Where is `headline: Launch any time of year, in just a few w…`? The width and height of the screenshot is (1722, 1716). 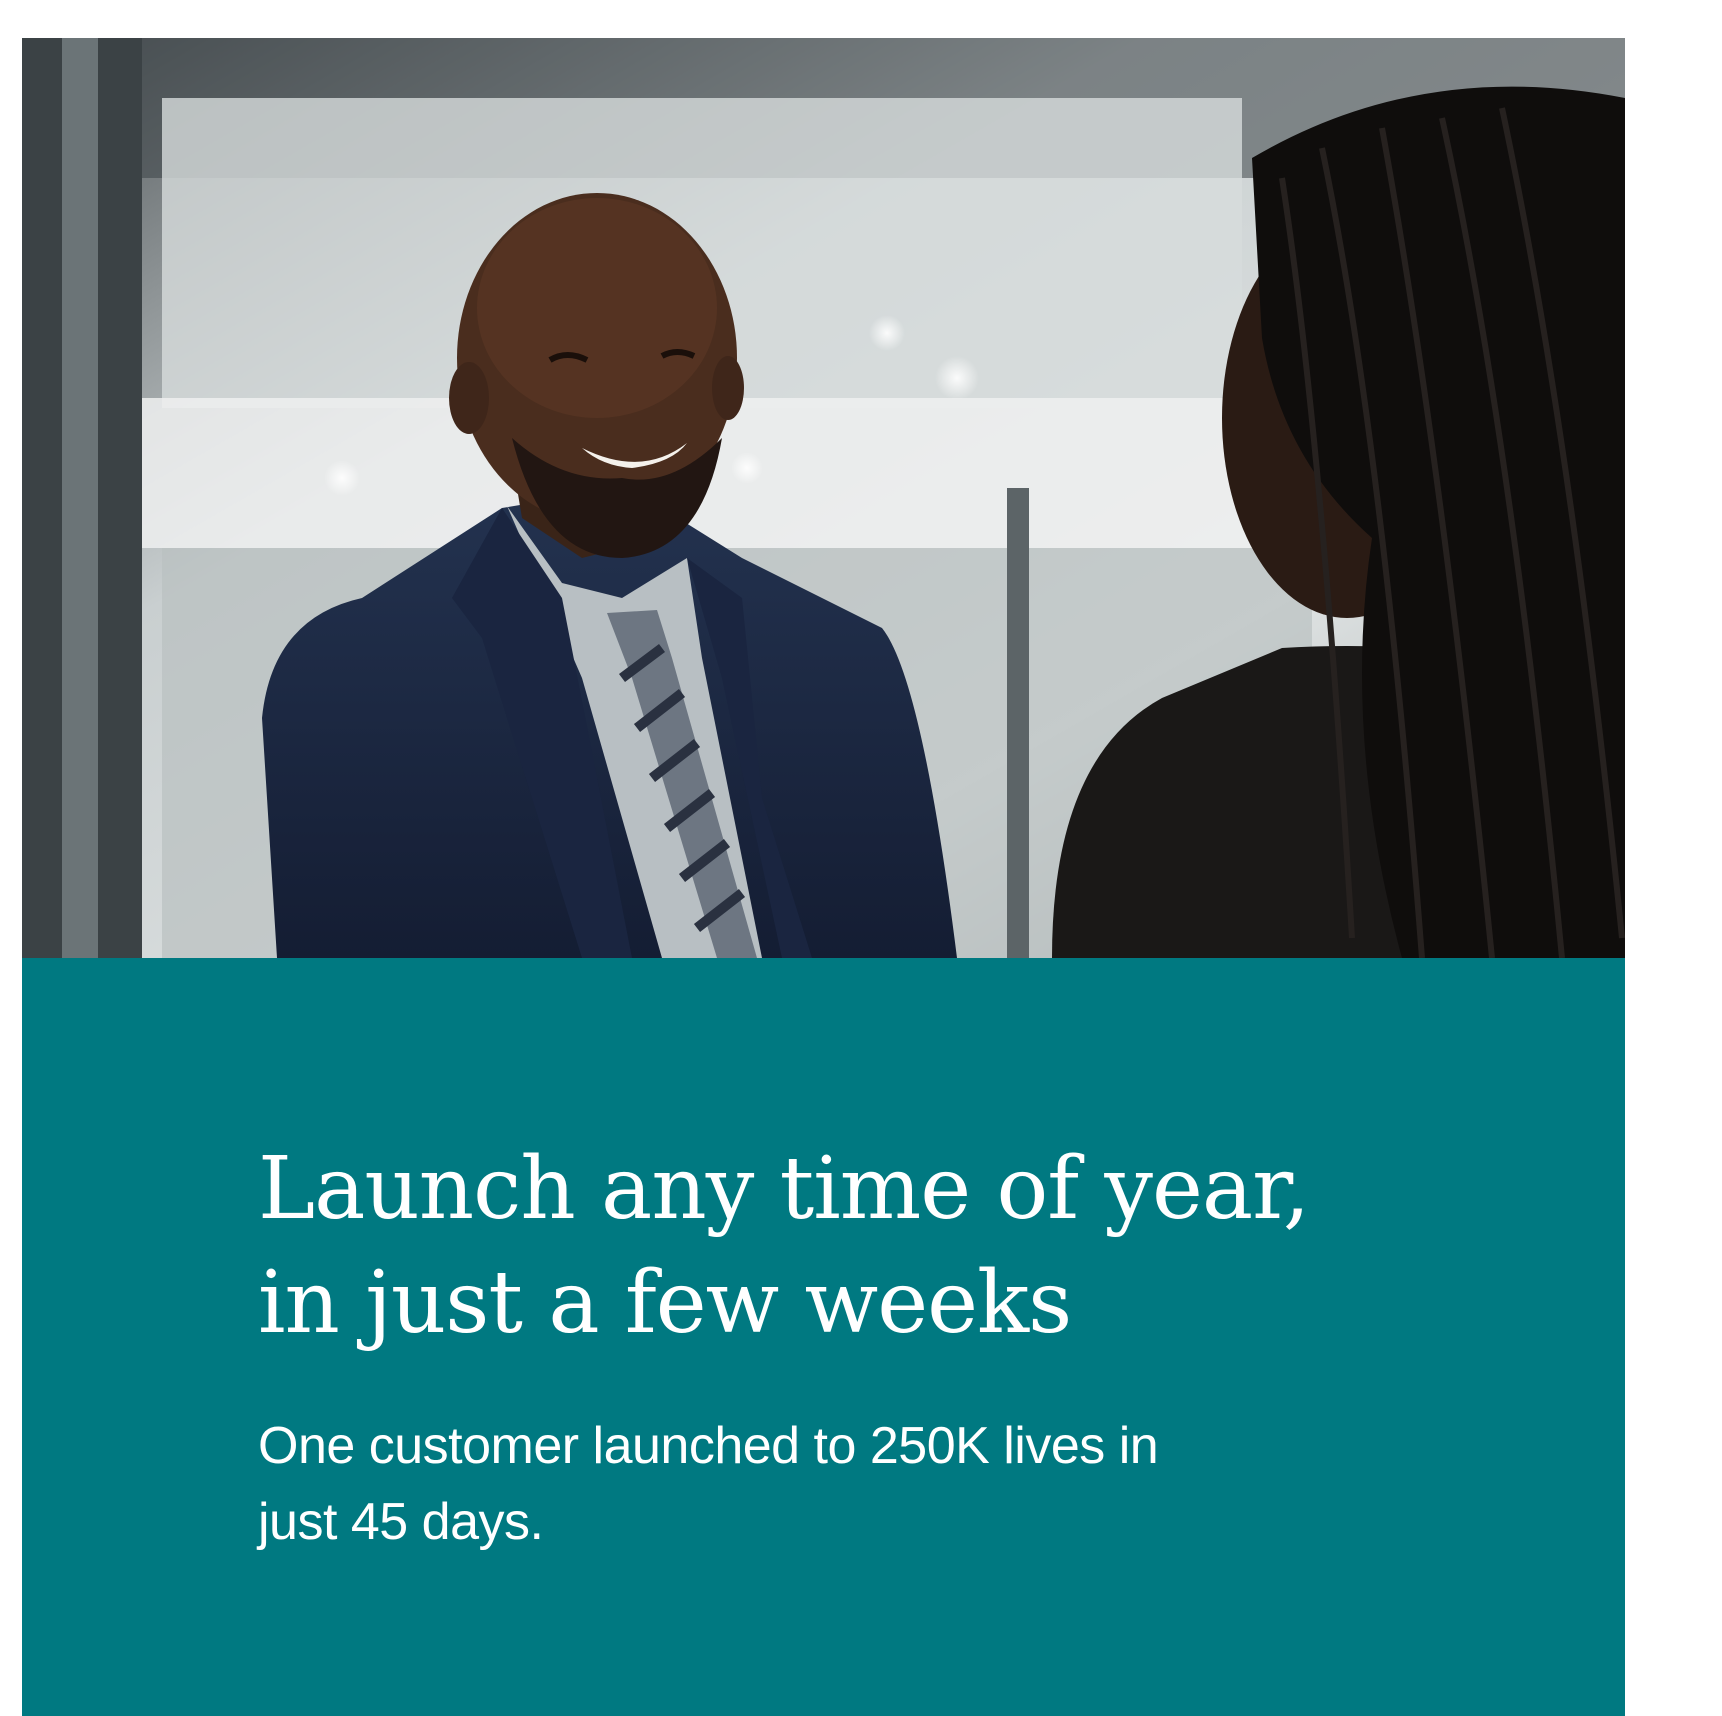
headline: Launch any time of year, in just a few w… is located at coordinates (833, 1246).